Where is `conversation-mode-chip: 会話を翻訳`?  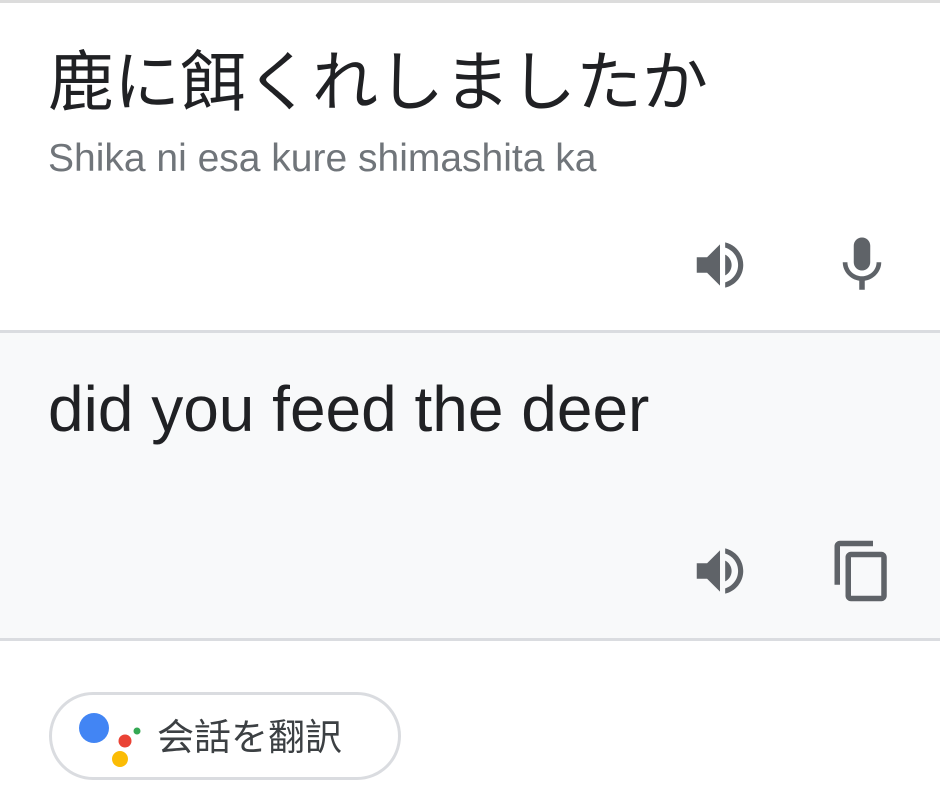 conversation-mode-chip: 会話を翻訳 is located at coordinates (225, 736).